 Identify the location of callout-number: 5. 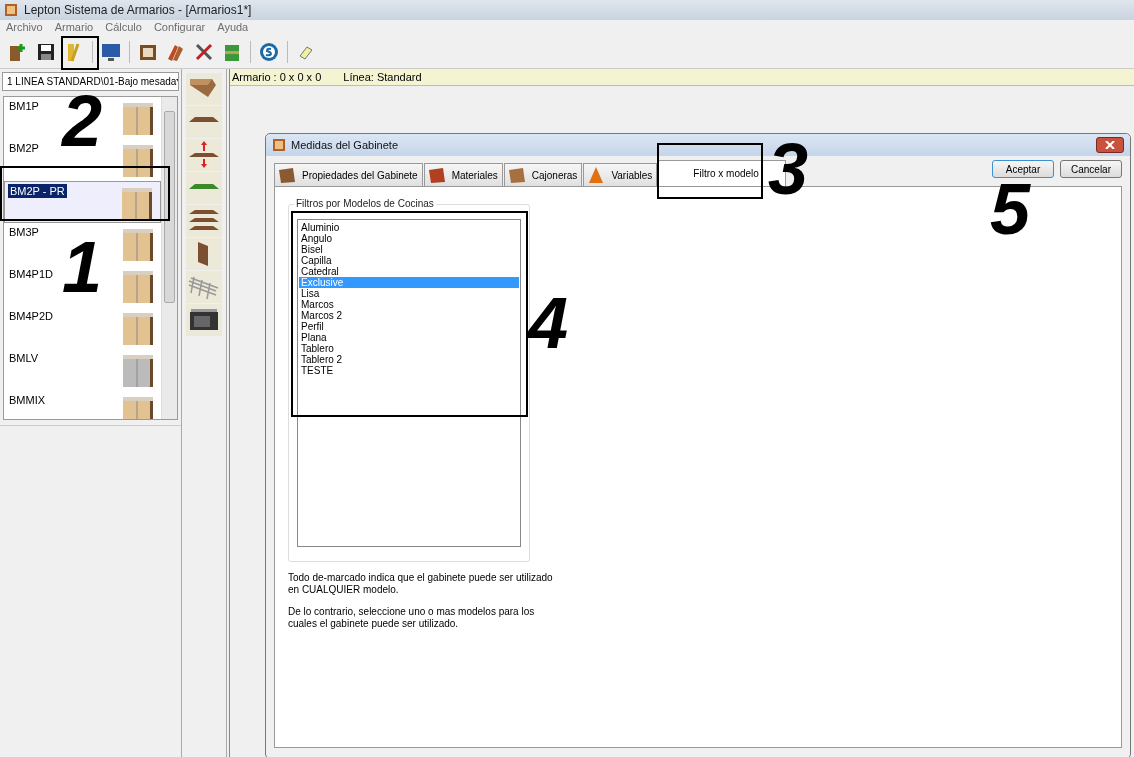
(1010, 209).